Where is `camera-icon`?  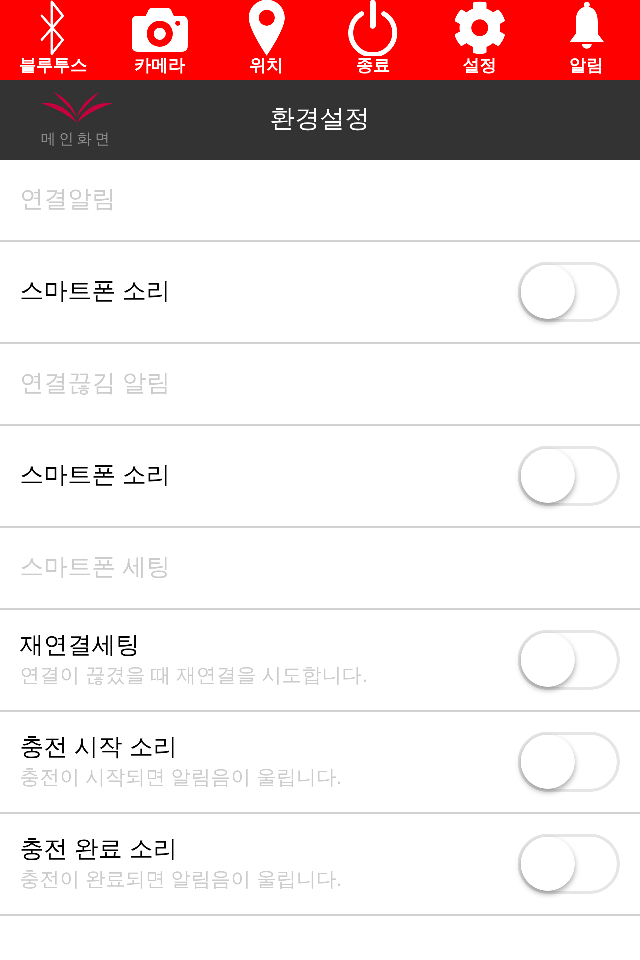 camera-icon is located at coordinates (160, 30).